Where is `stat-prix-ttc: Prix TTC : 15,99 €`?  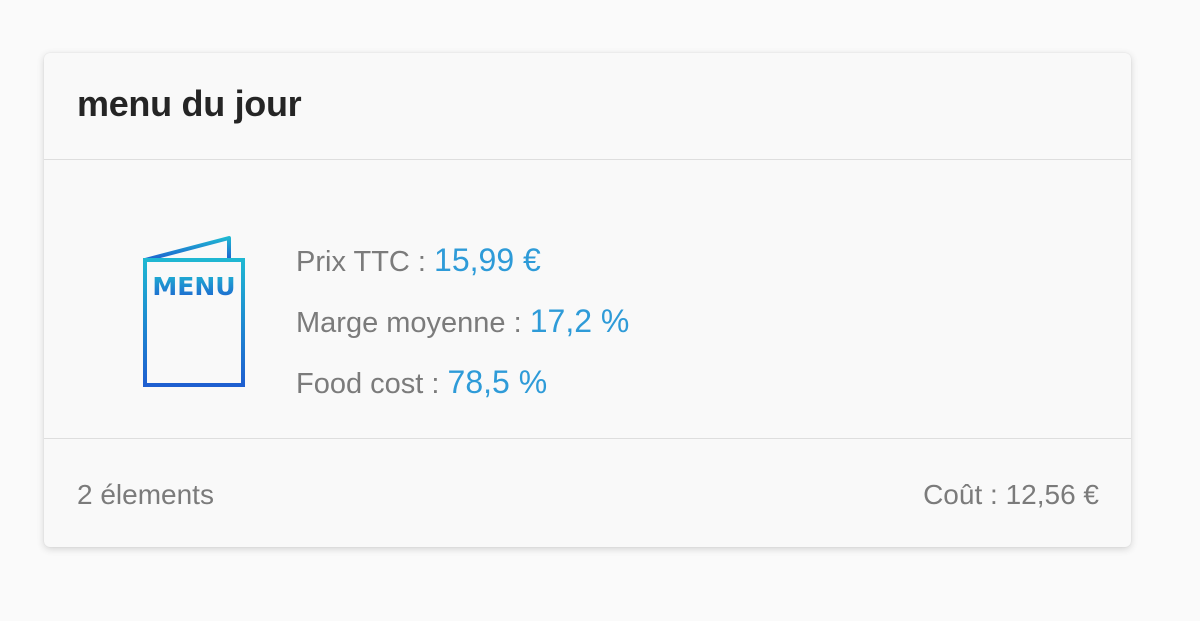 stat-prix-ttc: Prix TTC : 15,99 € is located at coordinates (462, 270).